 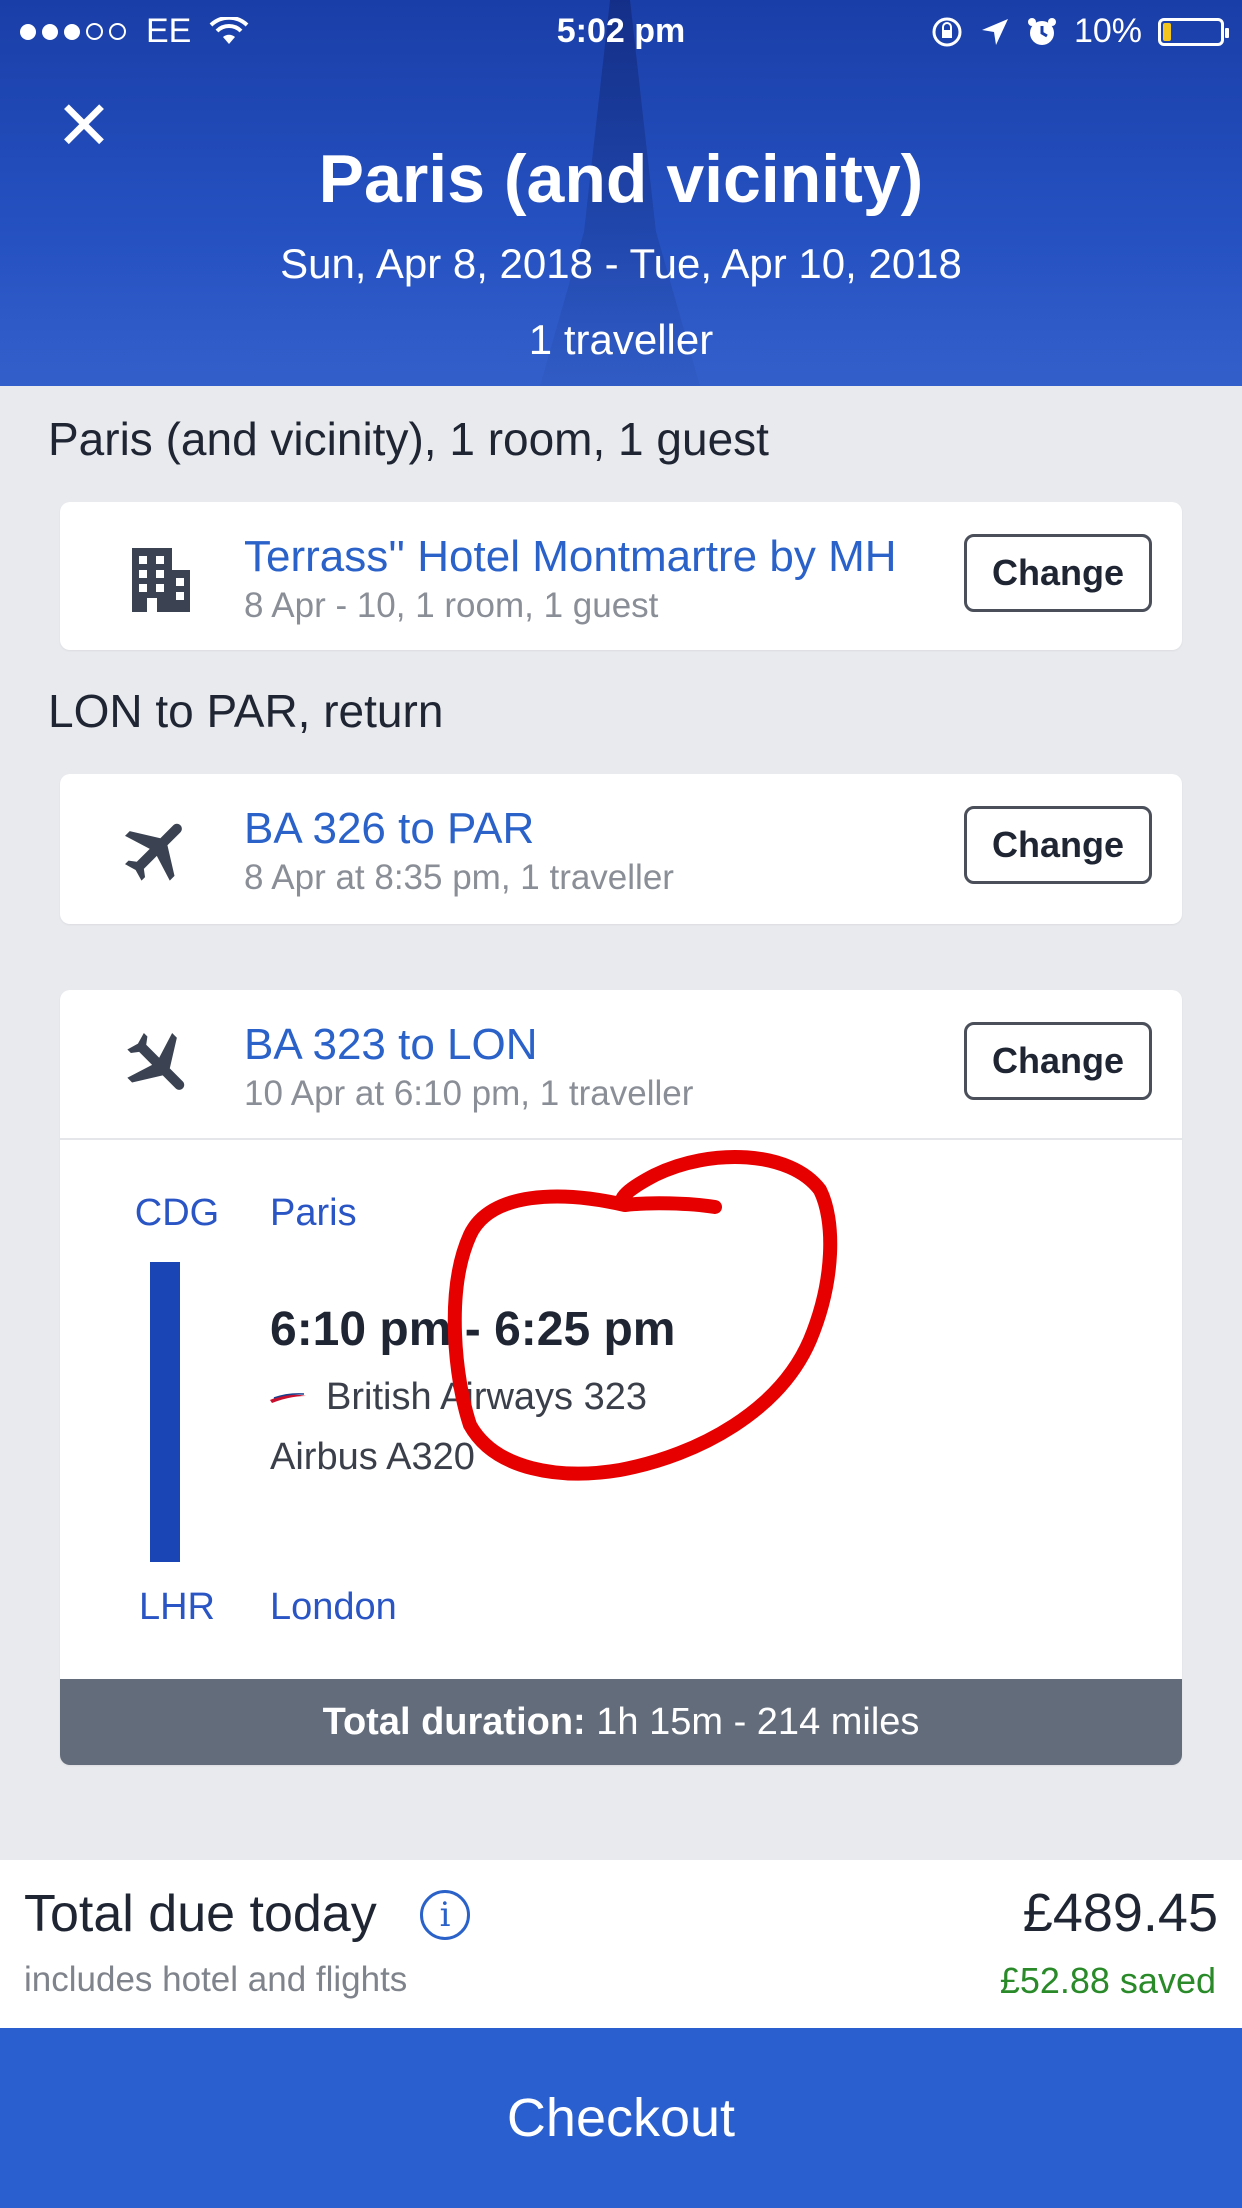 I want to click on inbound-flight-details: 10 Apr at 6:10 pm, 1 traveller, so click(x=469, y=1093).